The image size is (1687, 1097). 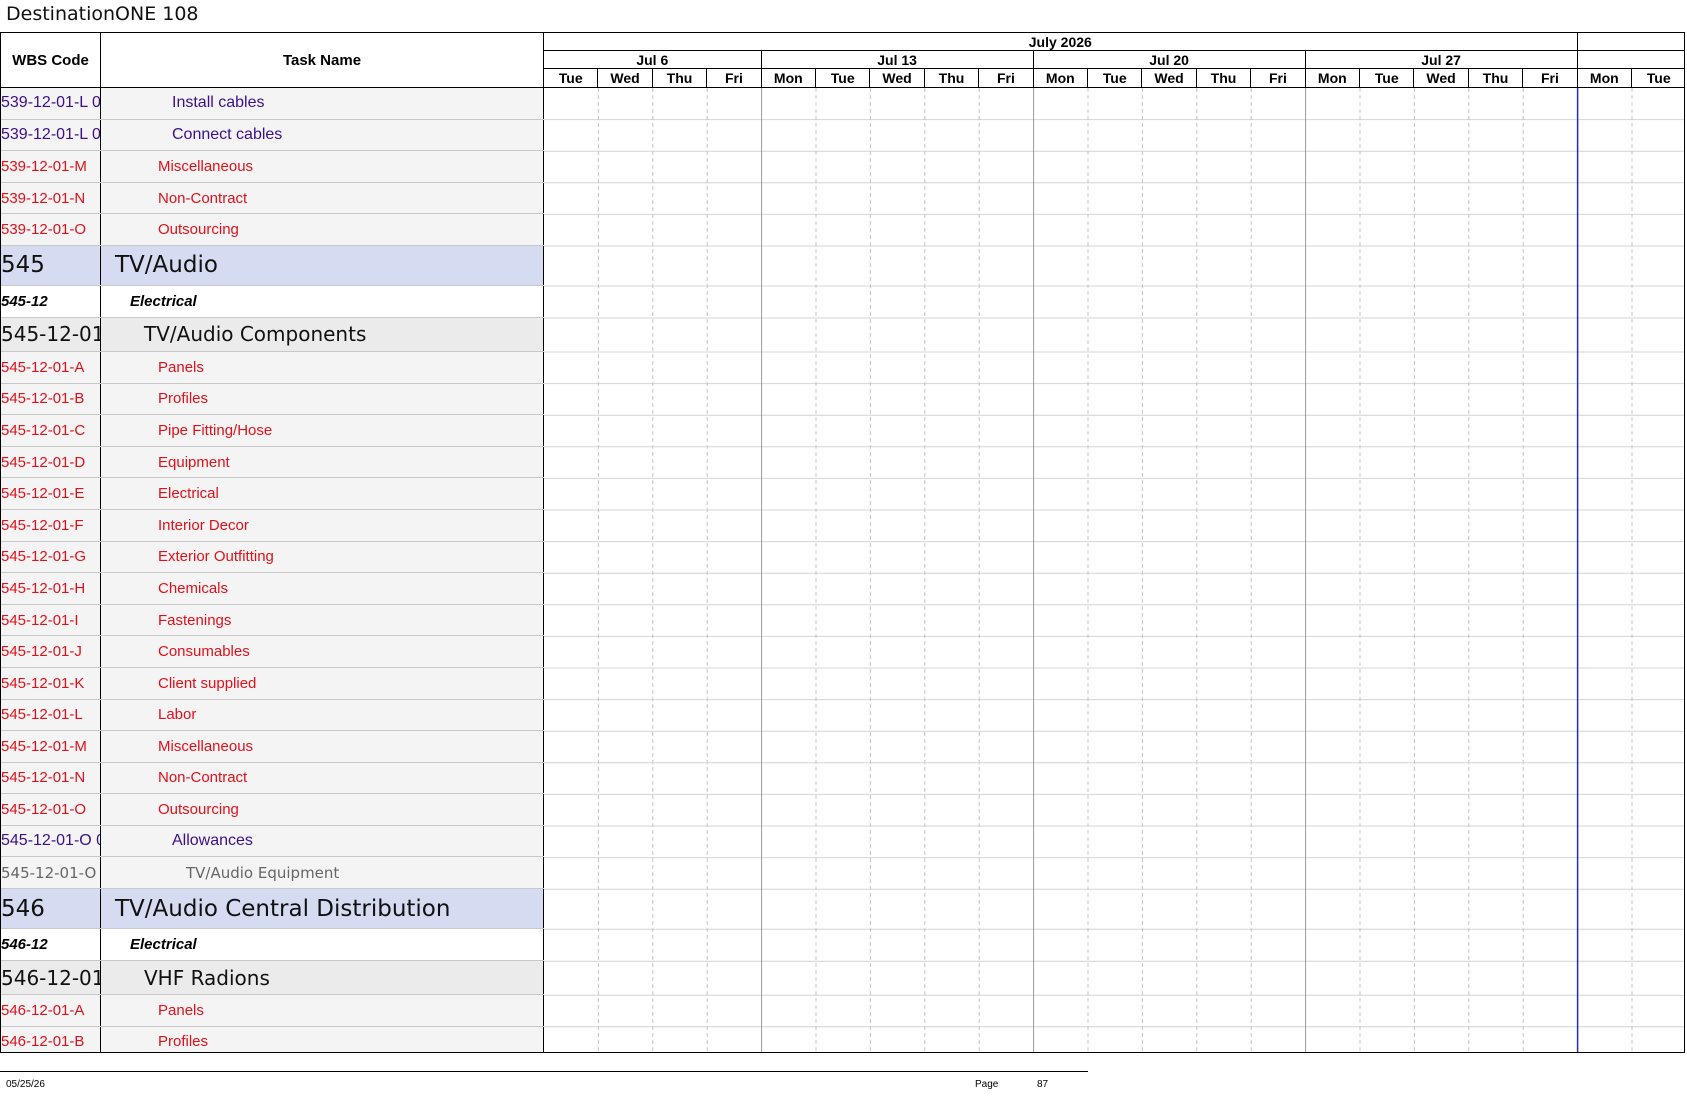 What do you see at coordinates (272, 301) in the screenshot?
I see `task-row: 545-12 Electrical` at bounding box center [272, 301].